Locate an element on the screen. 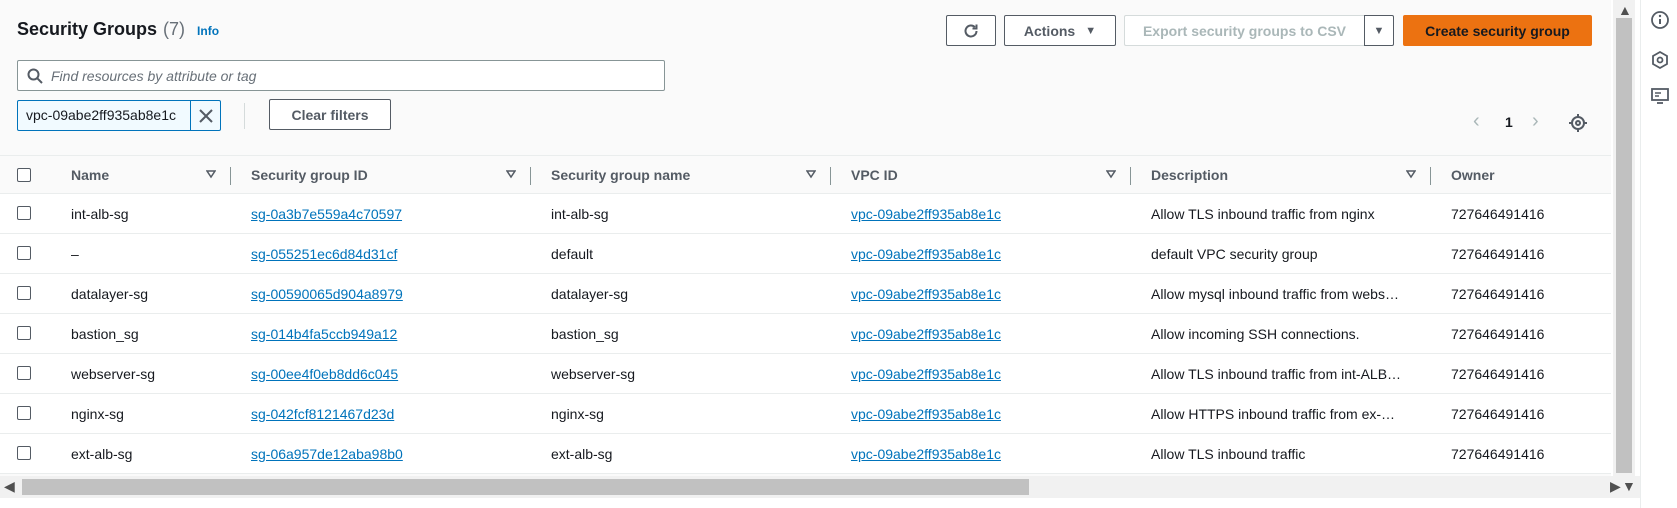 The image size is (1677, 508). cell-name: bastion_sg is located at coordinates (105, 334).